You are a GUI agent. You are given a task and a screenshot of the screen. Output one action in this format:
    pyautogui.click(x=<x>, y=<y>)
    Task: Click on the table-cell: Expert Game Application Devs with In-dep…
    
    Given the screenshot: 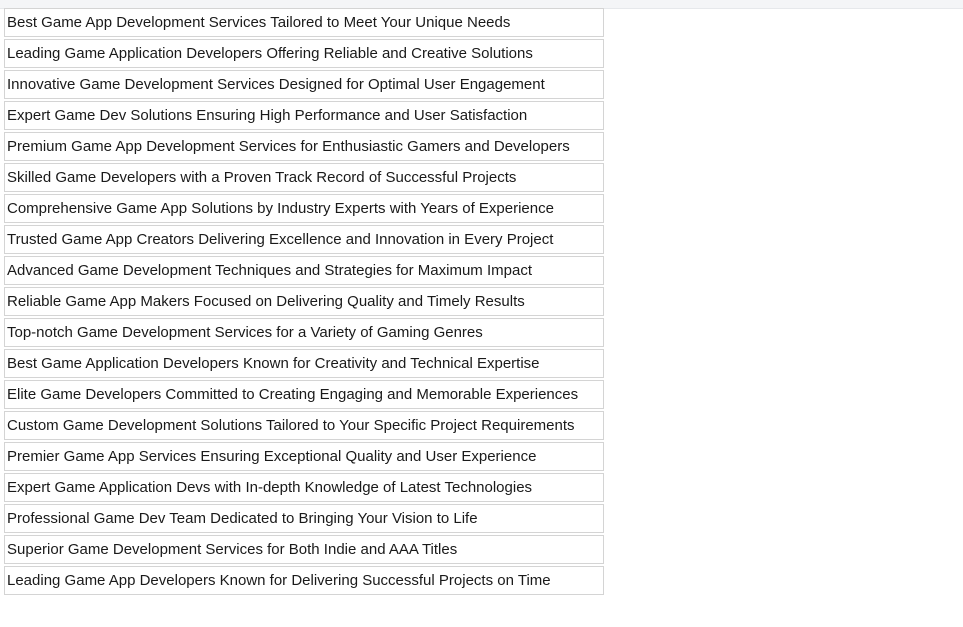 What is the action you would take?
    pyautogui.click(x=304, y=487)
    